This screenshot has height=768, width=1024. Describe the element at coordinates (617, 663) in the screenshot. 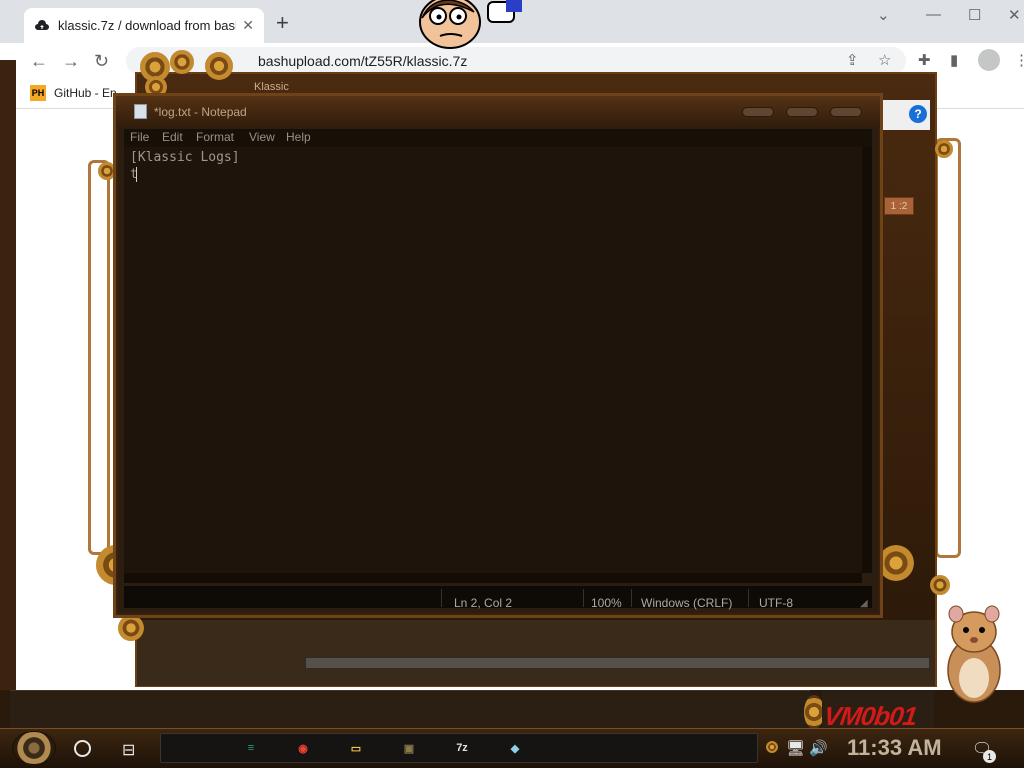

I see `klassic-scrollbar` at that location.